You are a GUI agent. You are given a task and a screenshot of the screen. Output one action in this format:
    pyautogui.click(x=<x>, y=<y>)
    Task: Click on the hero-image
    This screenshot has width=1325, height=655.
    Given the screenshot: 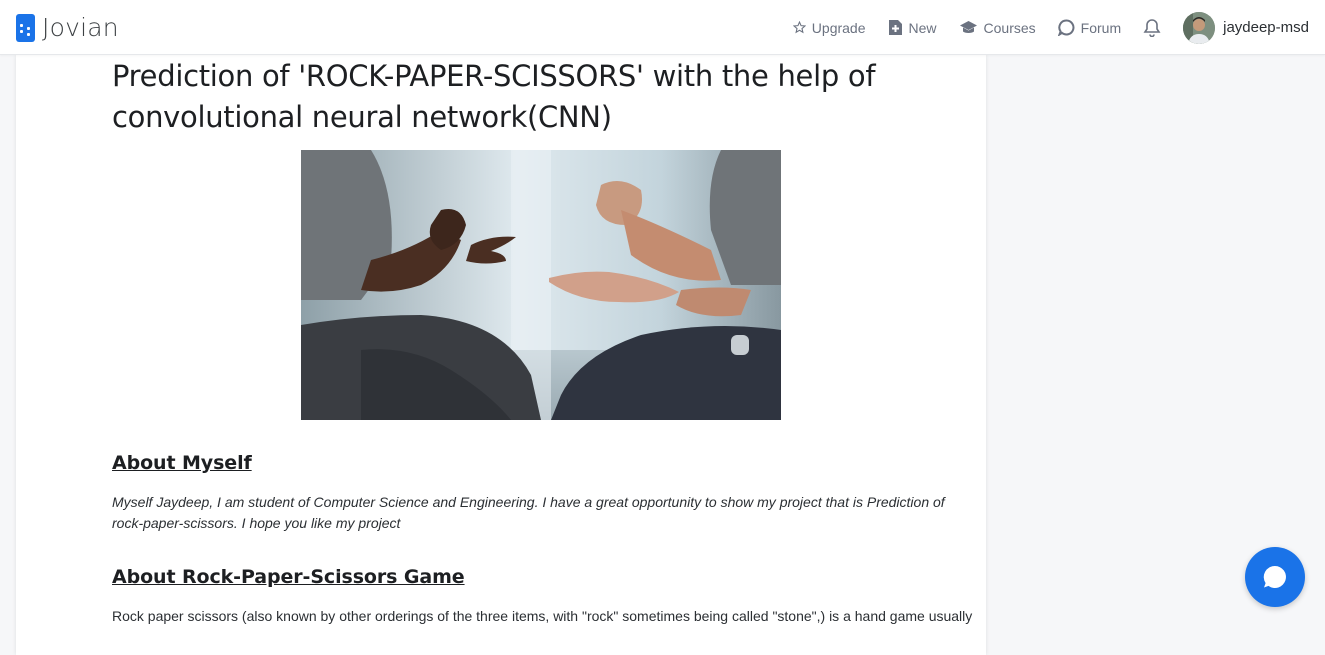 What is the action you would take?
    pyautogui.click(x=541, y=285)
    